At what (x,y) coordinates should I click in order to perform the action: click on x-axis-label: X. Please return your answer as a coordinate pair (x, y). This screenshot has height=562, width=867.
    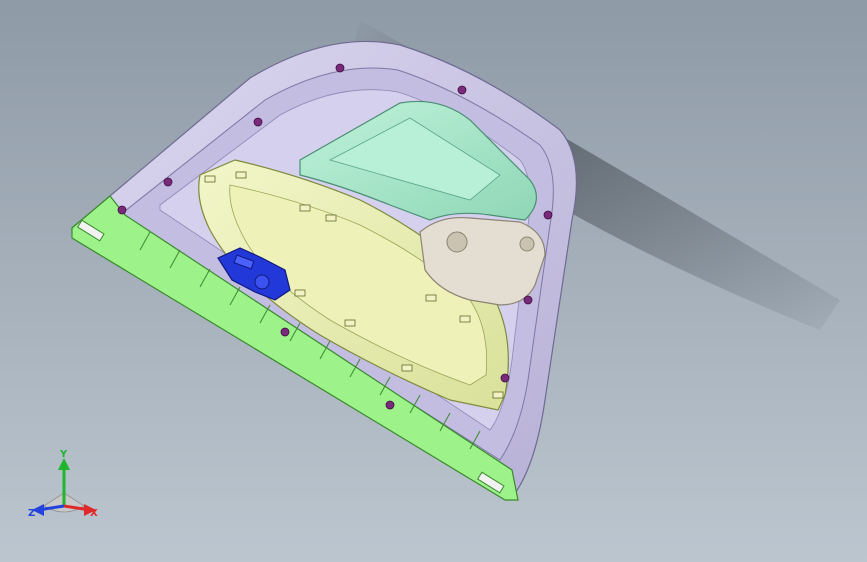
    Looking at the image, I should click on (94, 513).